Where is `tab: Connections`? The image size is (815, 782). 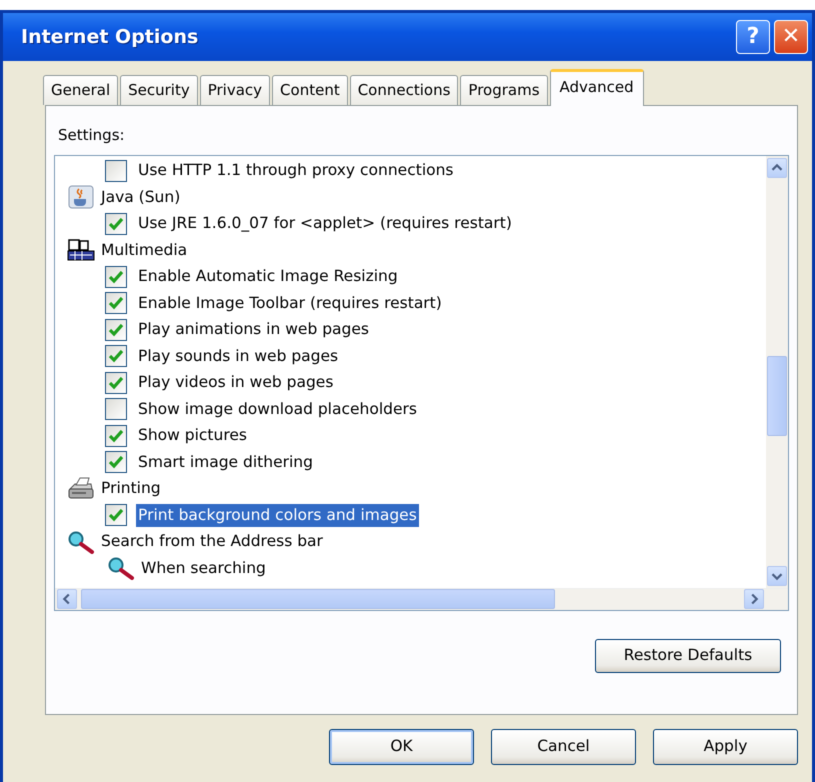
tab: Connections is located at coordinates (404, 89).